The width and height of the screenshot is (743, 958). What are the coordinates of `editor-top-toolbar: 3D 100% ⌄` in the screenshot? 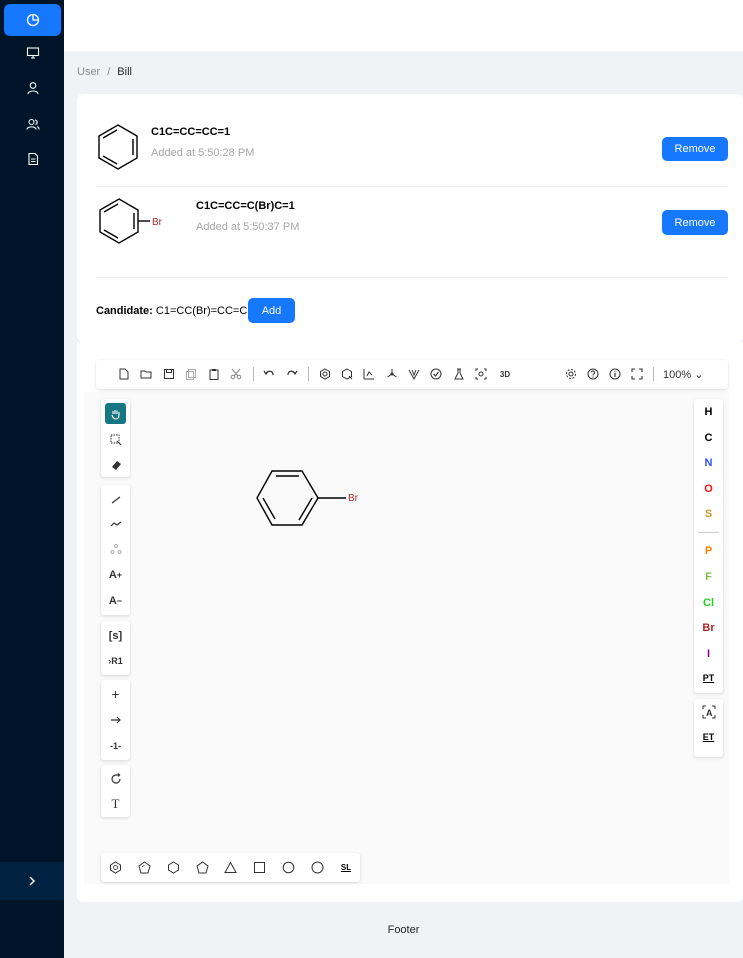 It's located at (412, 374).